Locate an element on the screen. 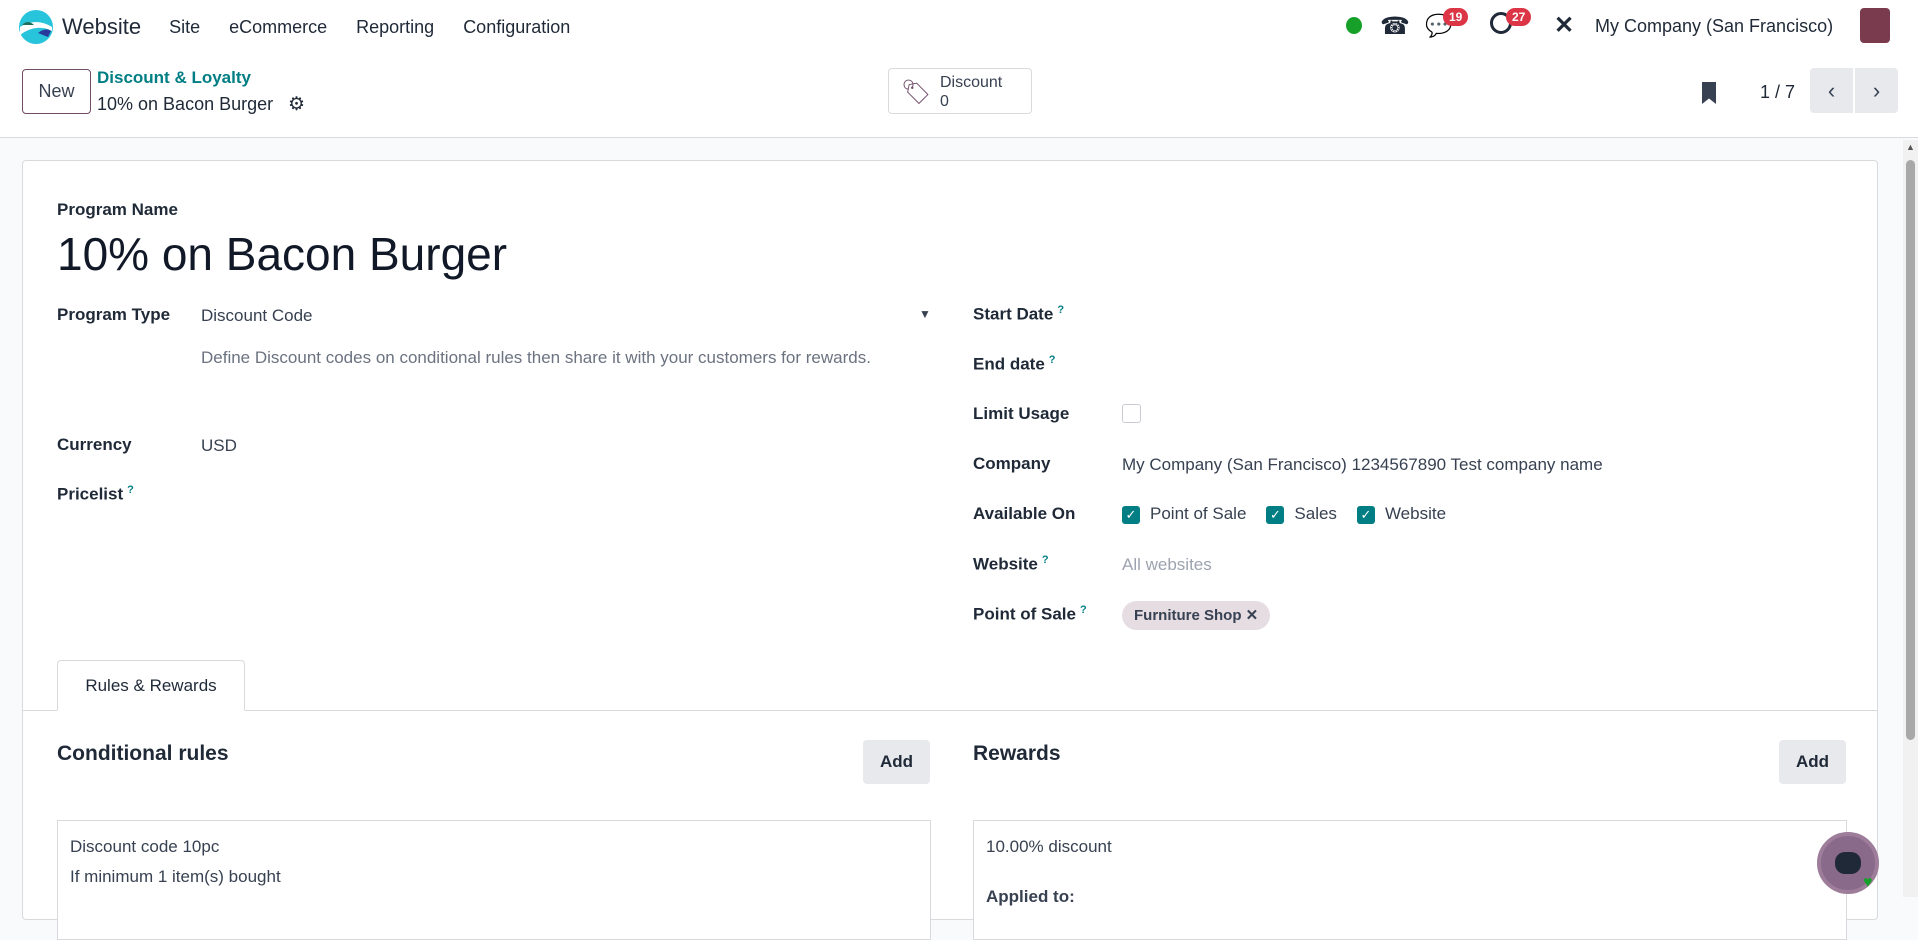 This screenshot has height=940, width=1918. pos-tag: Furniture Shop ✕ is located at coordinates (1196, 615).